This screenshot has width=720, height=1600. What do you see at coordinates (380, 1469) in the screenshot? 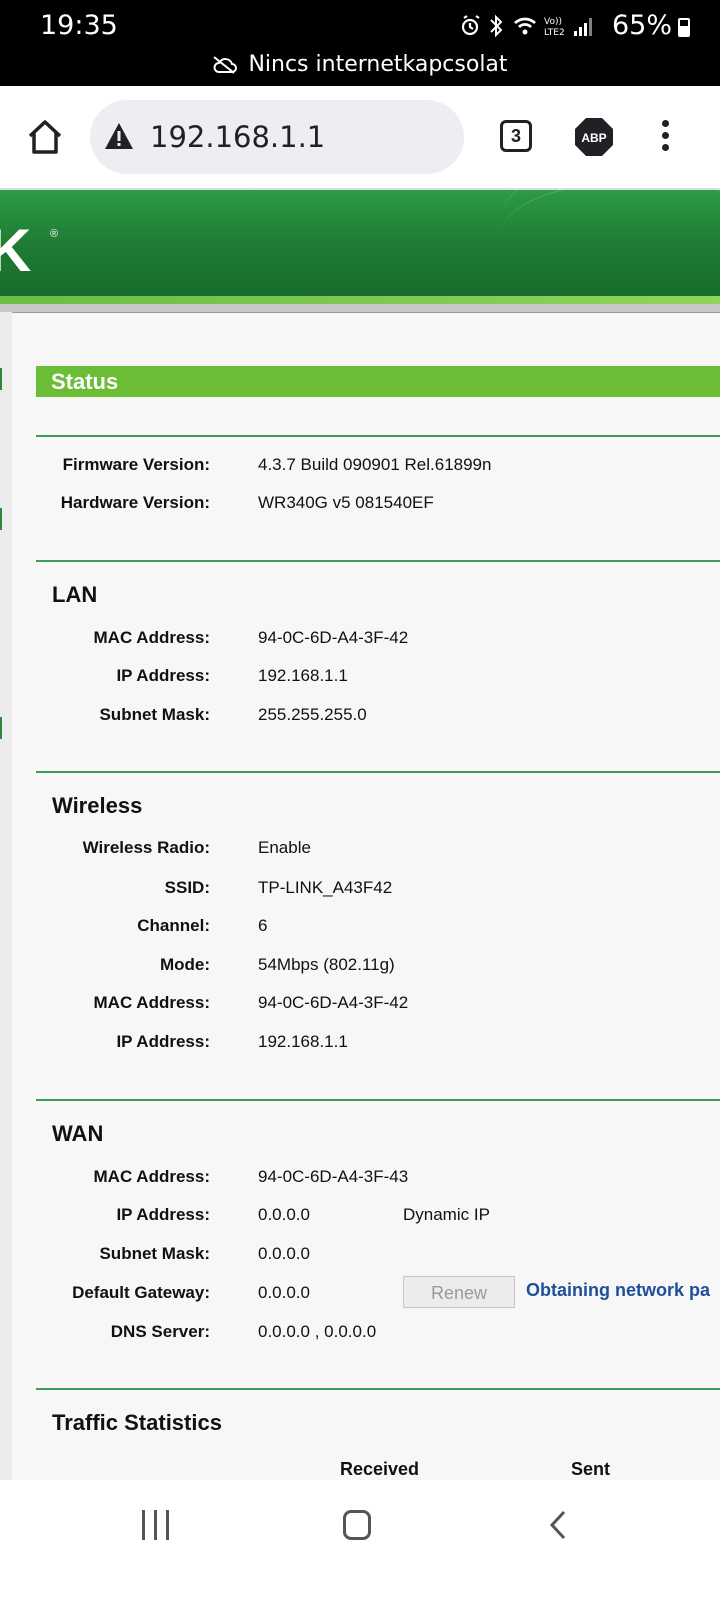
I see `received-column-header: Received` at bounding box center [380, 1469].